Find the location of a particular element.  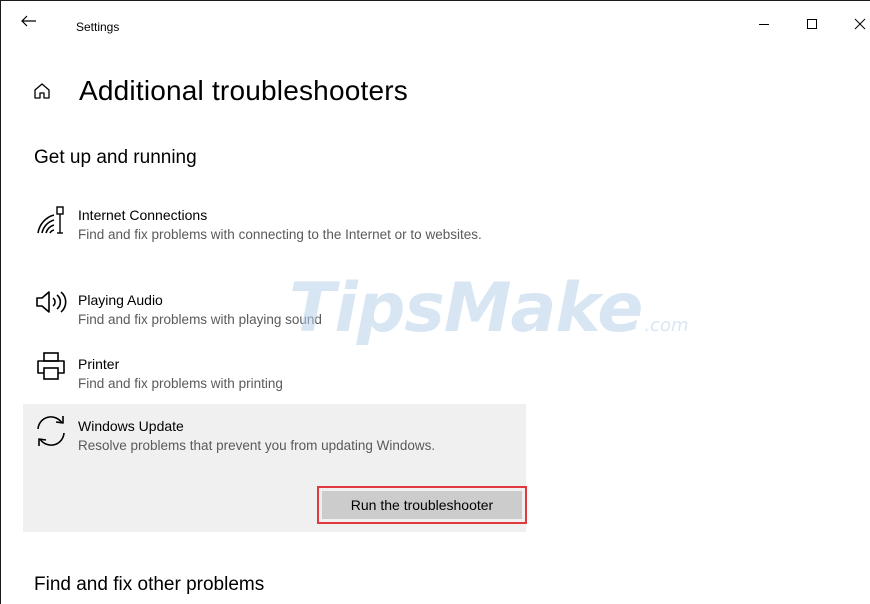

wifi-network-icon is located at coordinates (51, 220).